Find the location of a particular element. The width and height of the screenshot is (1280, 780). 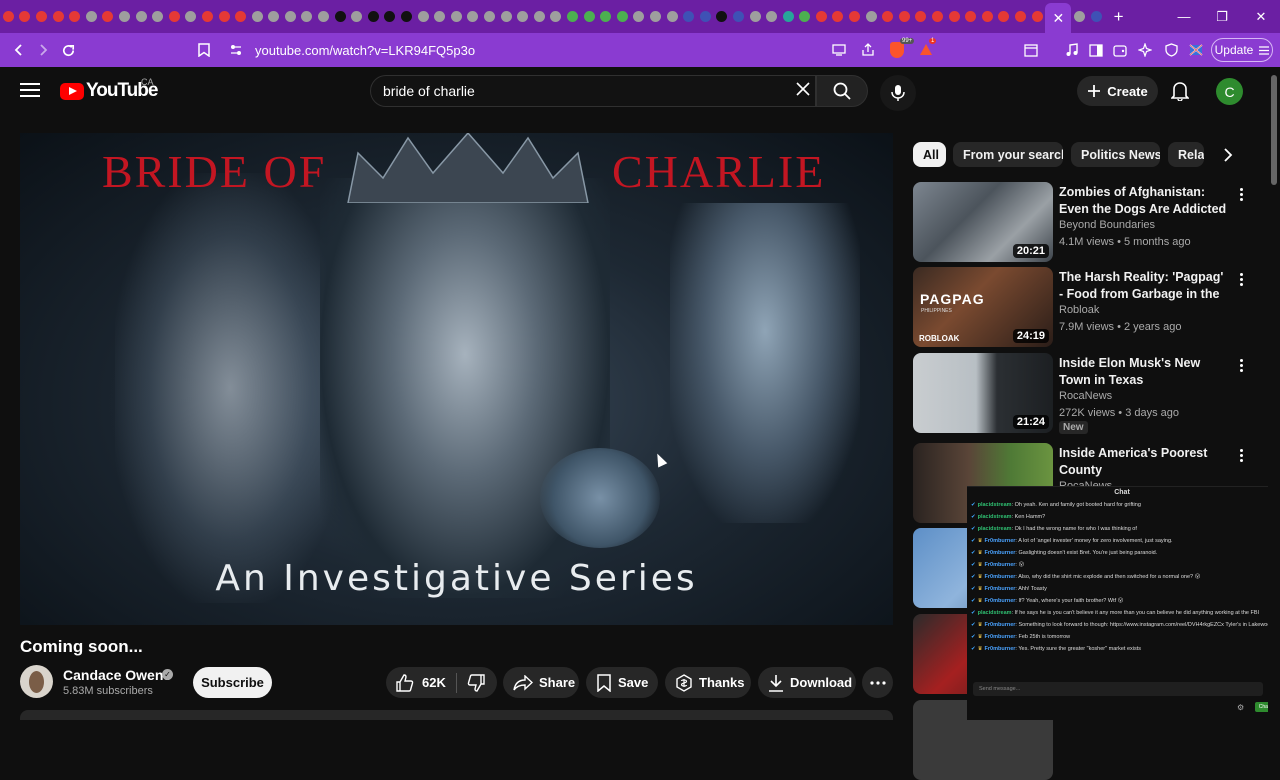

like-button: 62K is located at coordinates (416, 682).